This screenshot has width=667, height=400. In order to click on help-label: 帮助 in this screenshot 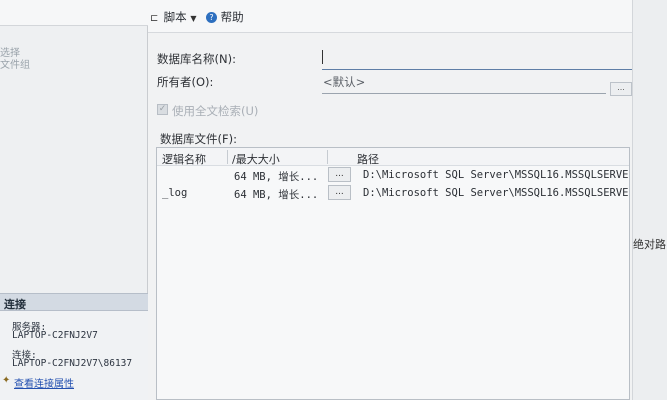, I will do `click(232, 17)`.